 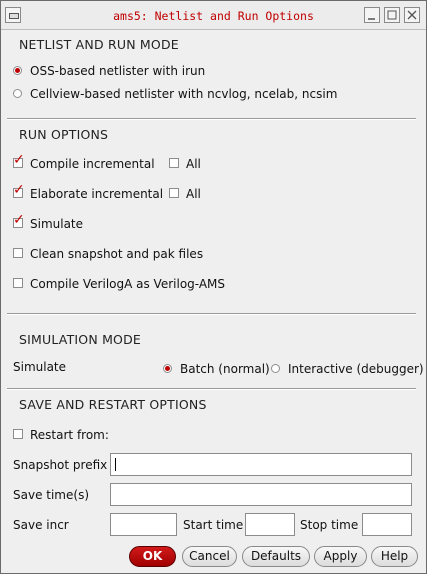 I want to click on compile-incremental-checkbox: ✓, so click(x=19, y=160).